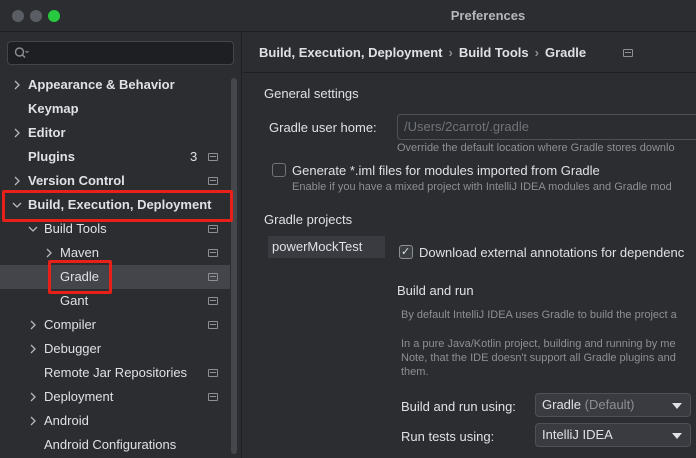 The image size is (696, 458). Describe the element at coordinates (435, 290) in the screenshot. I see `build-and-run-heading: Build and run` at that location.